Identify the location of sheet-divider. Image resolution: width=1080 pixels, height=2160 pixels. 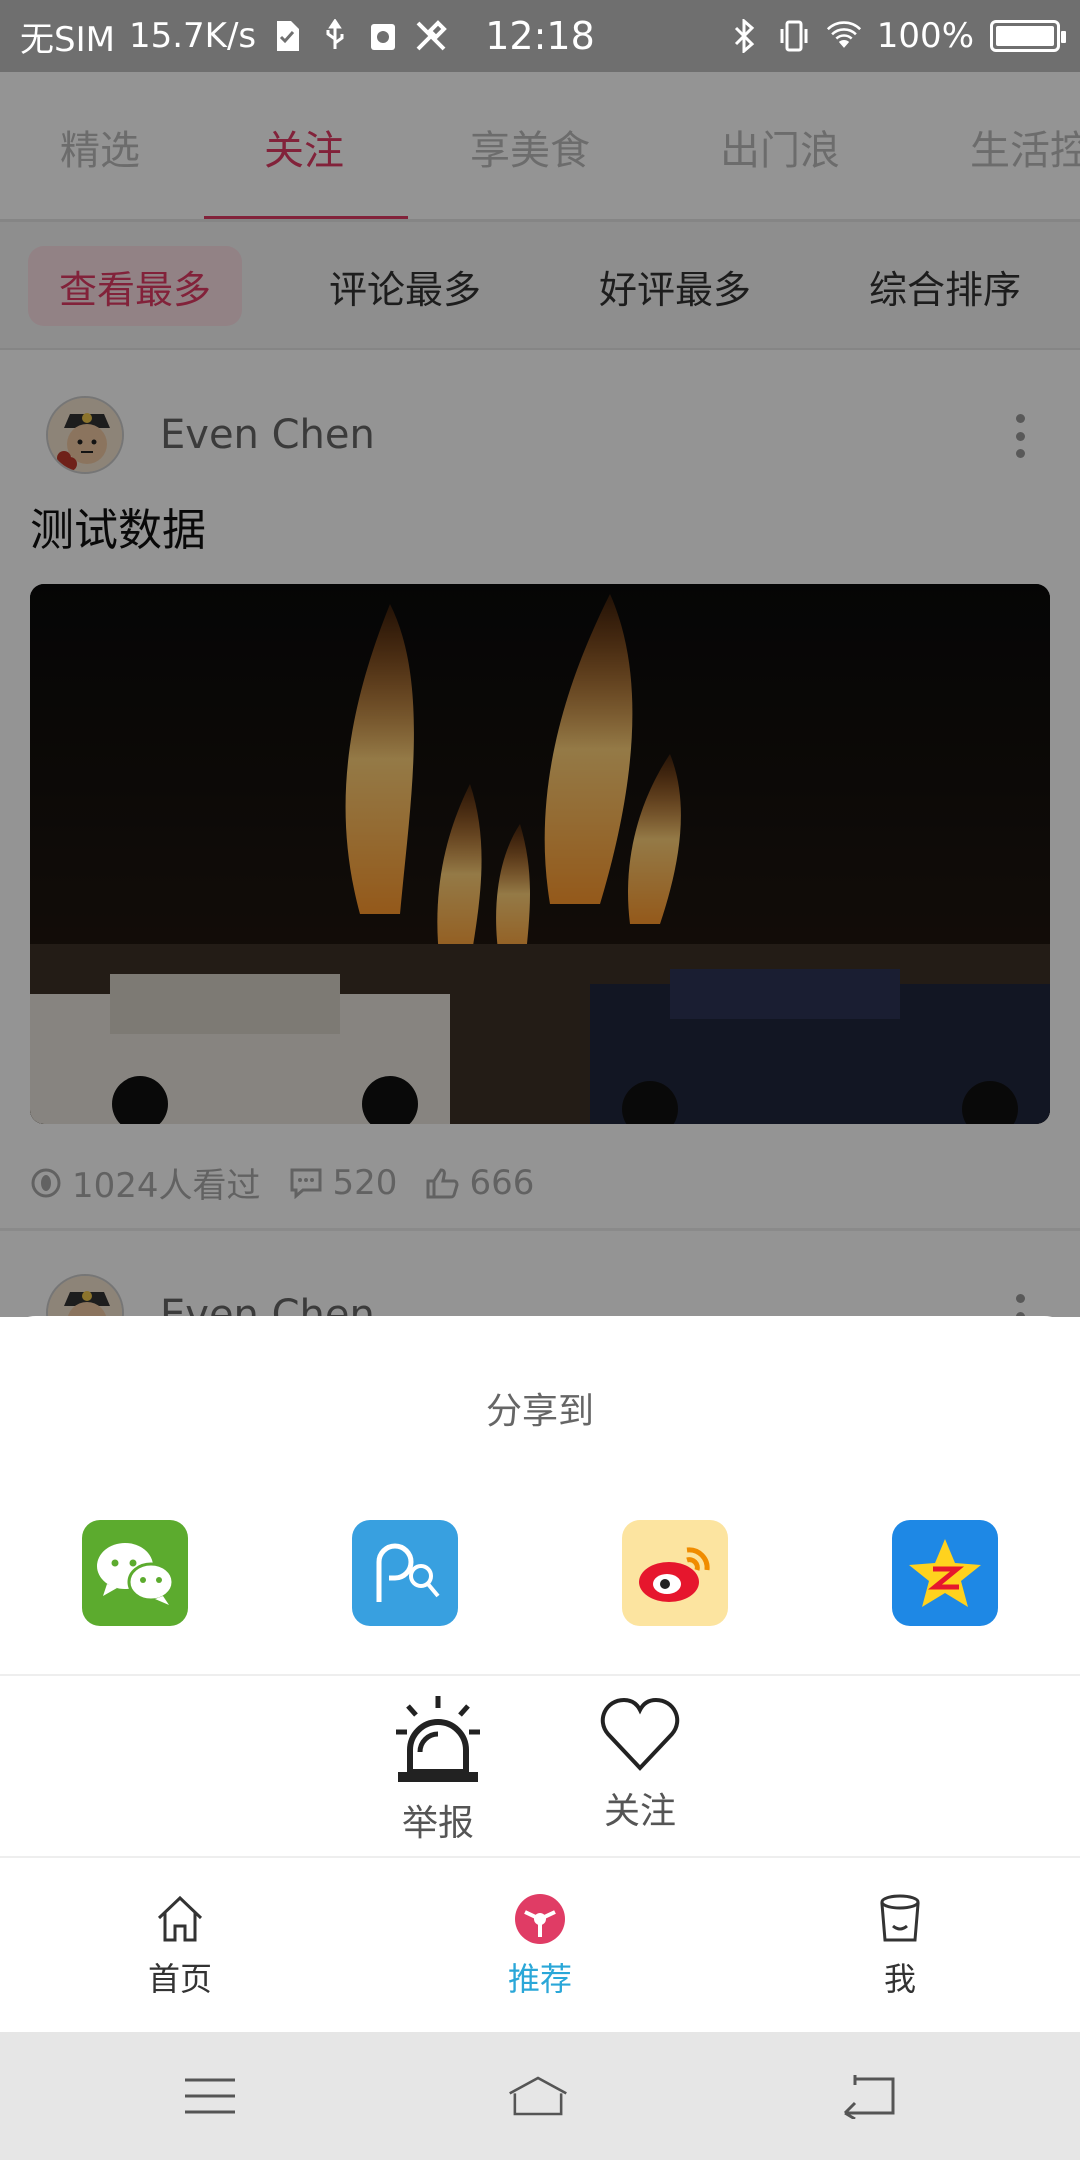
(540, 1675).